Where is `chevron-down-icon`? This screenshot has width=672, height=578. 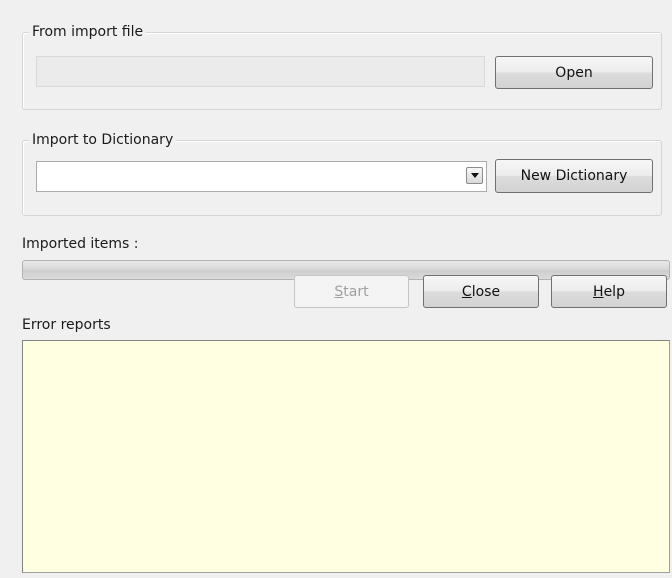
chevron-down-icon is located at coordinates (474, 175).